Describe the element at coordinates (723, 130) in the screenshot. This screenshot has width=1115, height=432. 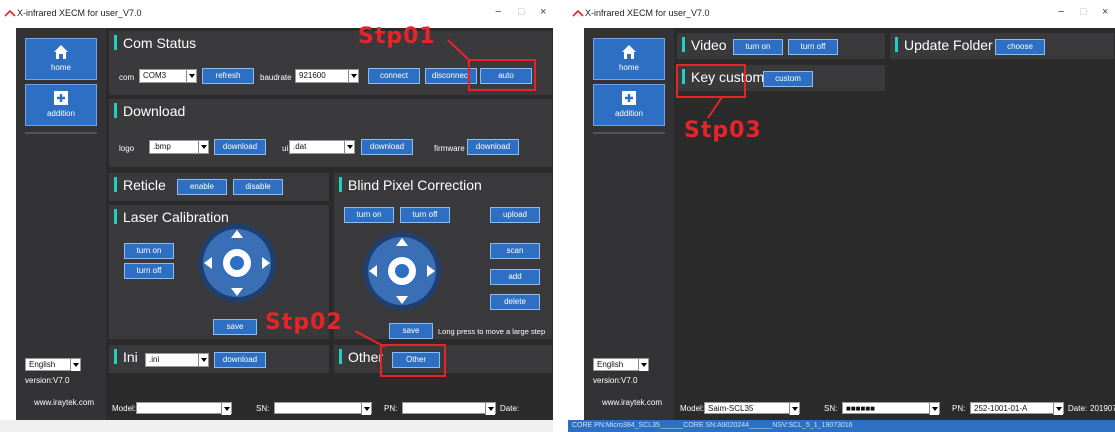
I see `step3-annotation: Stp03` at that location.